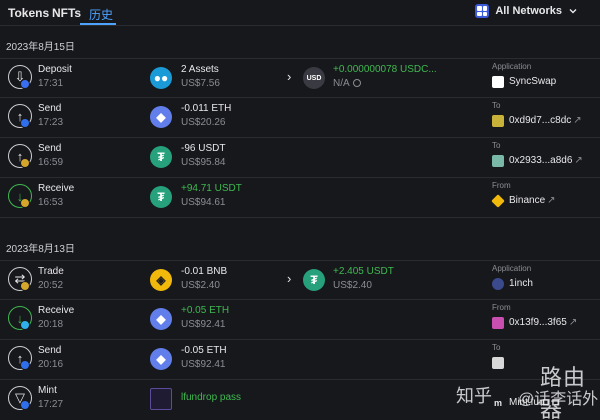  What do you see at coordinates (55, 69) in the screenshot?
I see `tx-type: Deposit` at bounding box center [55, 69].